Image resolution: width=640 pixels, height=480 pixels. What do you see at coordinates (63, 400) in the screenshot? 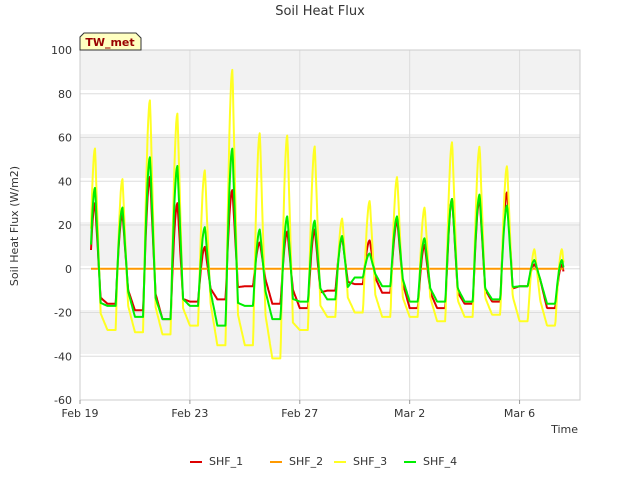
I see `y-tick-label: -60` at bounding box center [63, 400].